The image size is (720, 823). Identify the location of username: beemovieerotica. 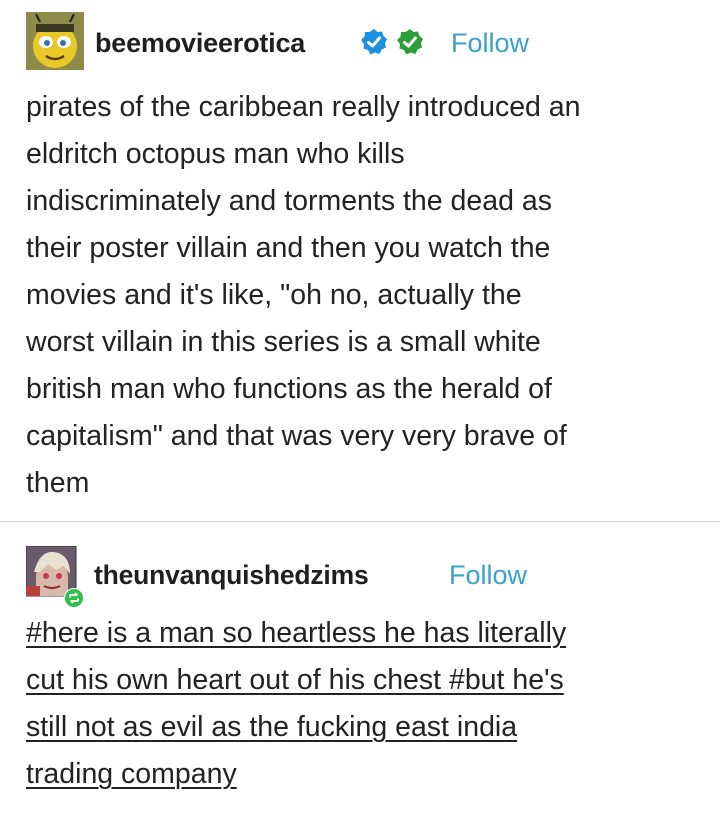
(200, 43).